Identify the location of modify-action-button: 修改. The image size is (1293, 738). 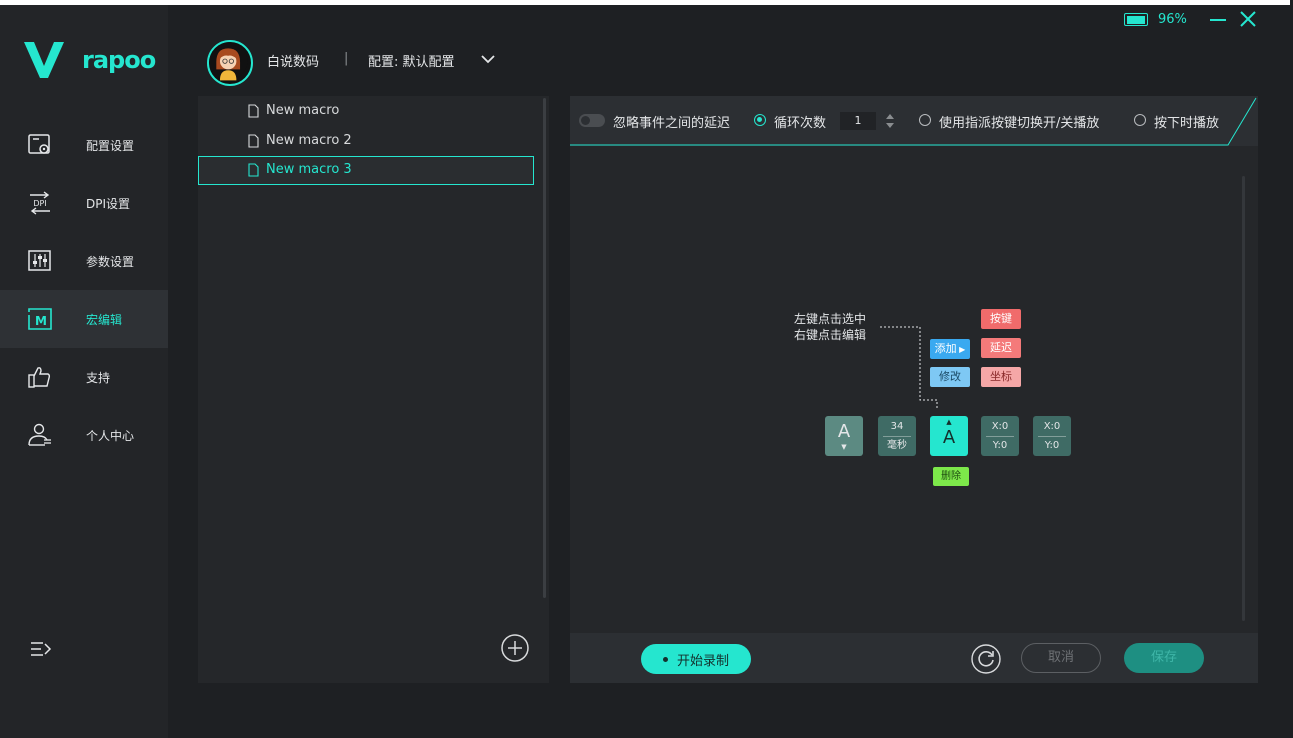
(950, 377).